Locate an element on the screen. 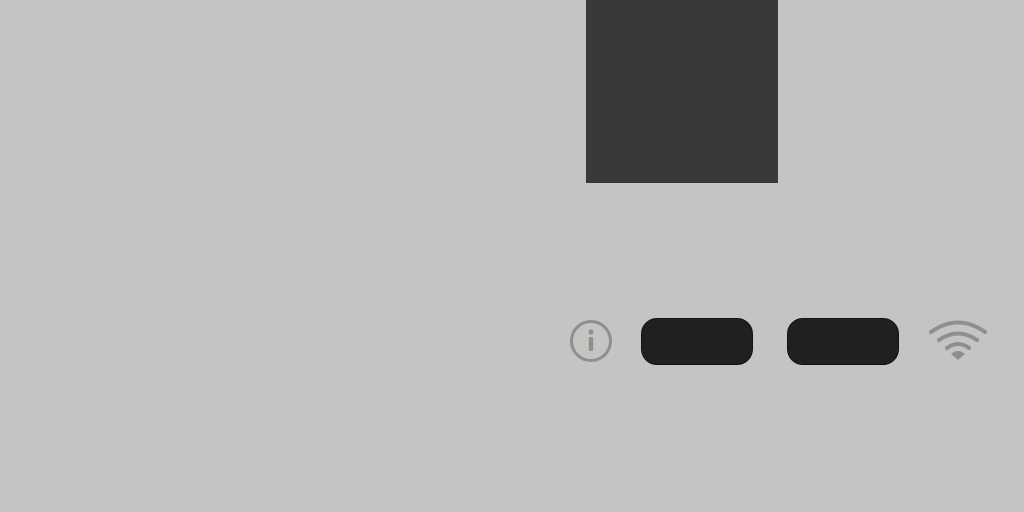 The image size is (1024, 512). wifi-icon is located at coordinates (958, 340).